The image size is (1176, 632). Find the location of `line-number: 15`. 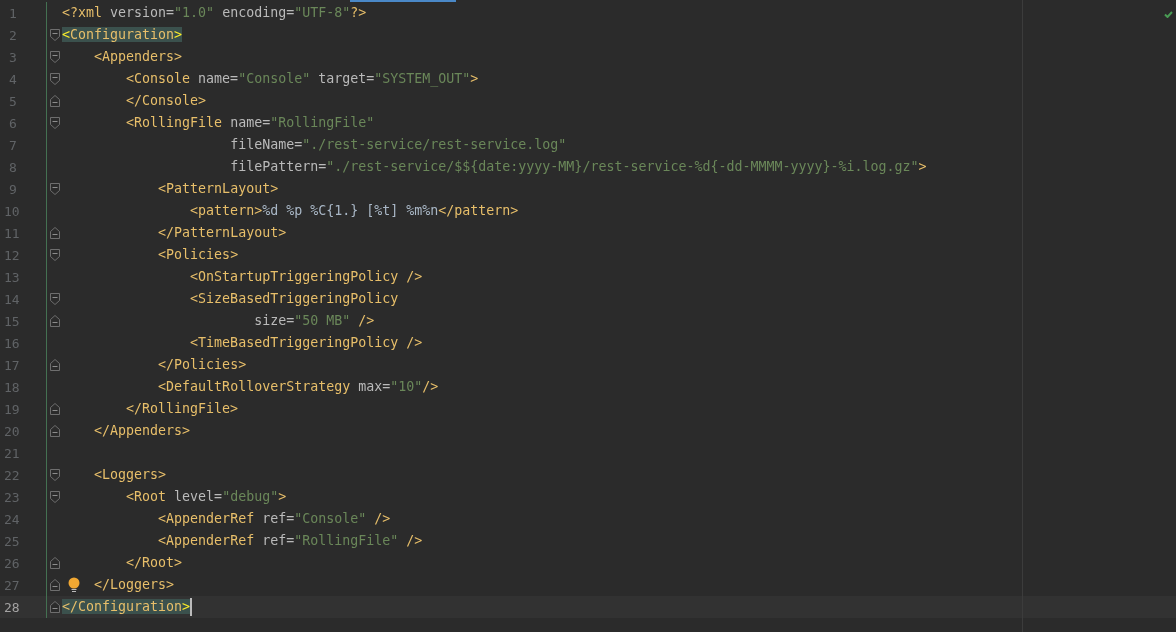

line-number: 15 is located at coordinates (11, 321).